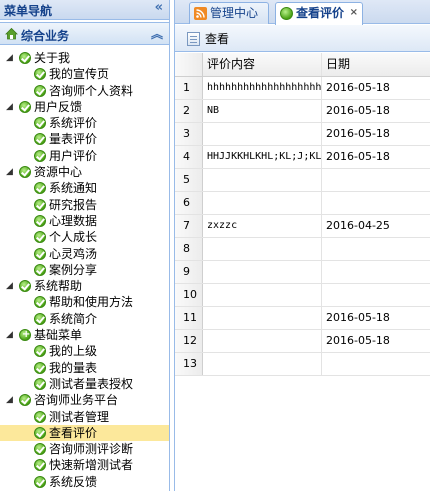  Describe the element at coordinates (45, 36) in the screenshot. I see `accordion-title: 综合业务` at that location.